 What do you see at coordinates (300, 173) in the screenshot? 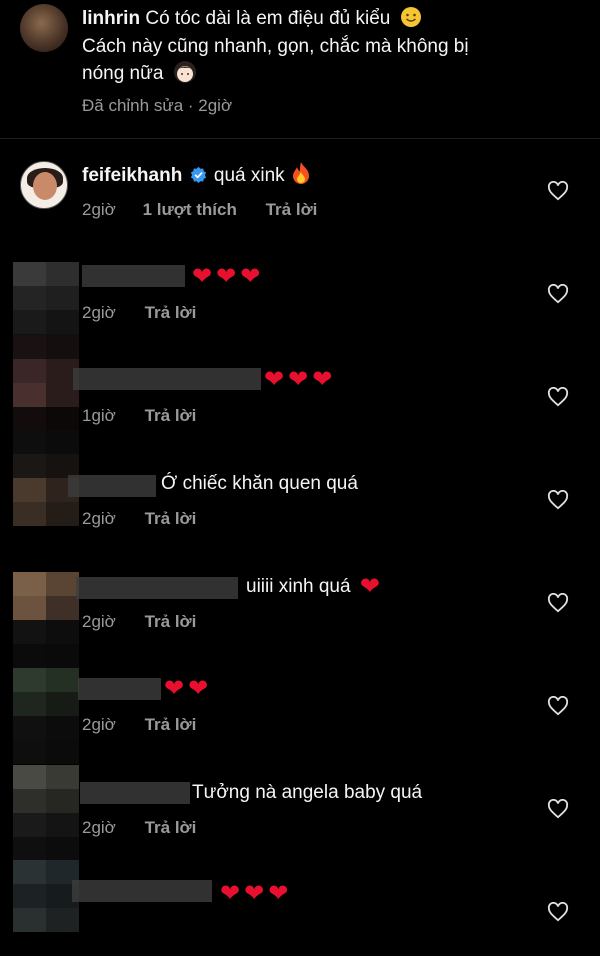
I see `fire-icon` at bounding box center [300, 173].